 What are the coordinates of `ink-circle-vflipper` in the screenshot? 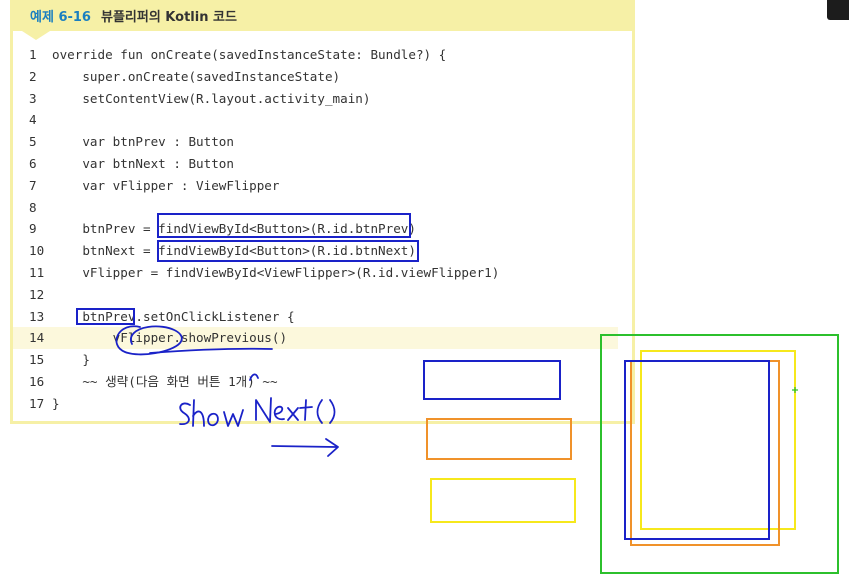 It's located at (149, 340).